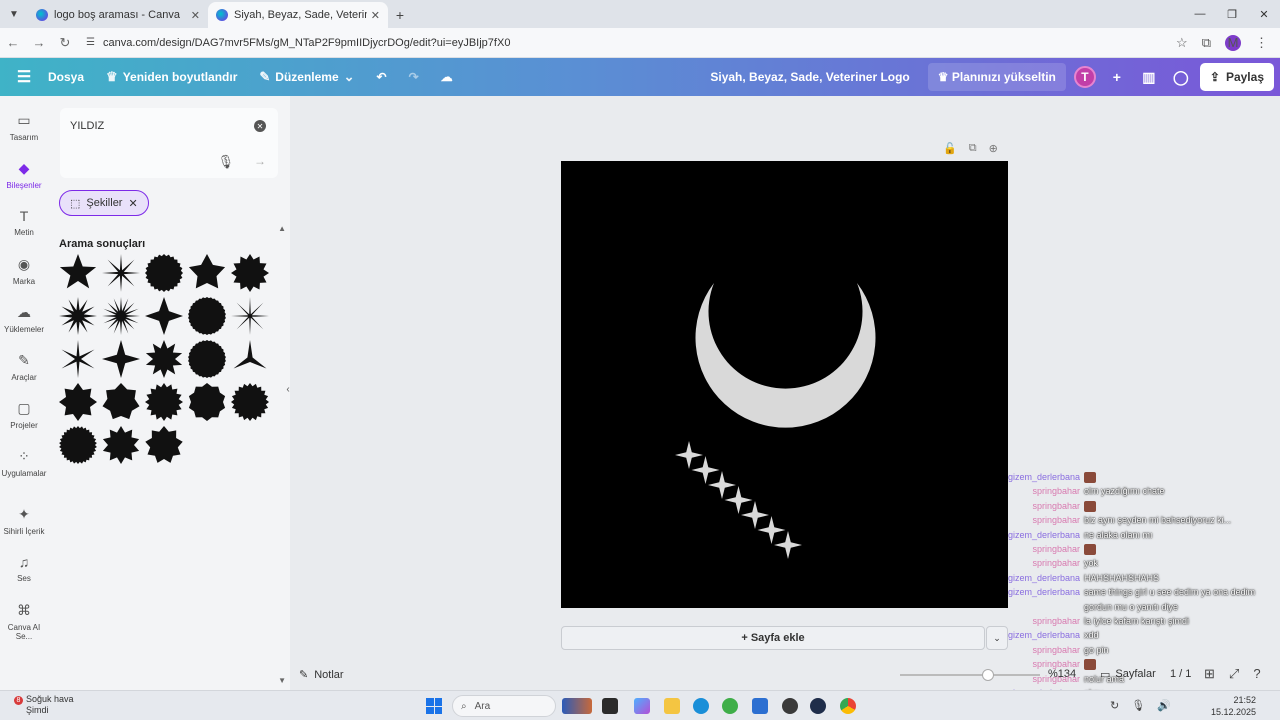 This screenshot has height=720, width=1280. I want to click on share-button: ⇪ Paylaş, so click(1236, 77).